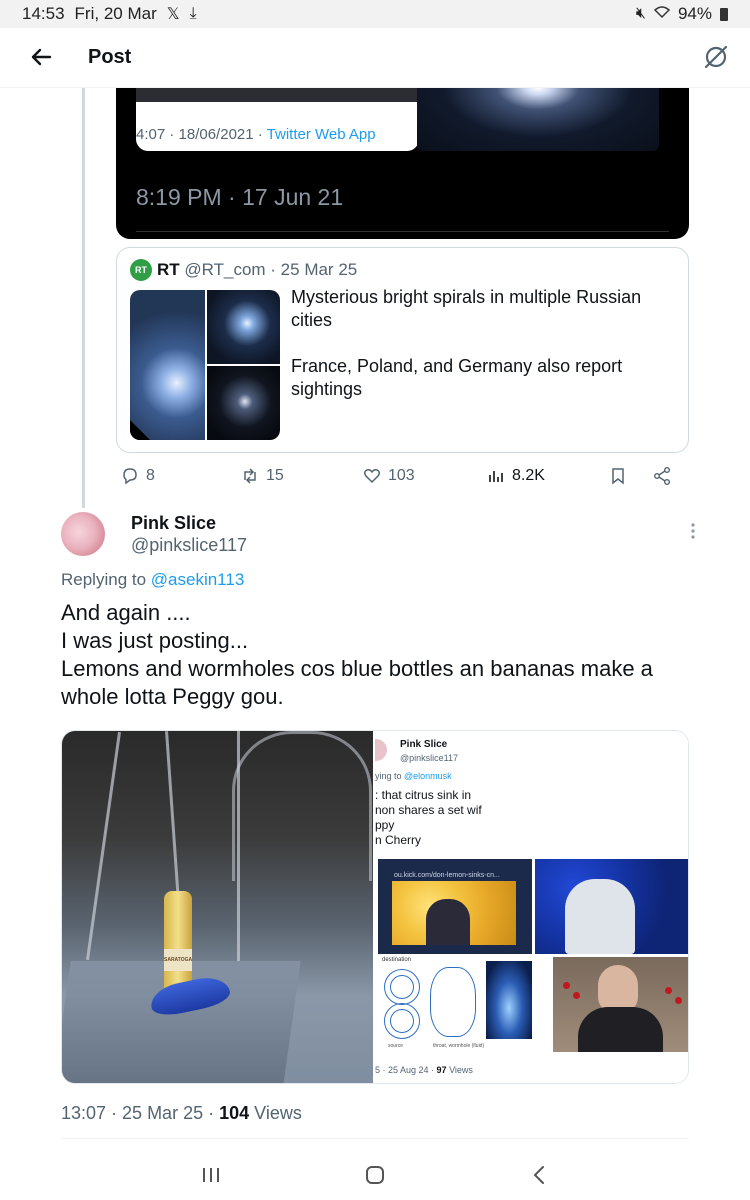 The height and width of the screenshot is (1200, 750). Describe the element at coordinates (110, 57) in the screenshot. I see `page-title: Post` at that location.